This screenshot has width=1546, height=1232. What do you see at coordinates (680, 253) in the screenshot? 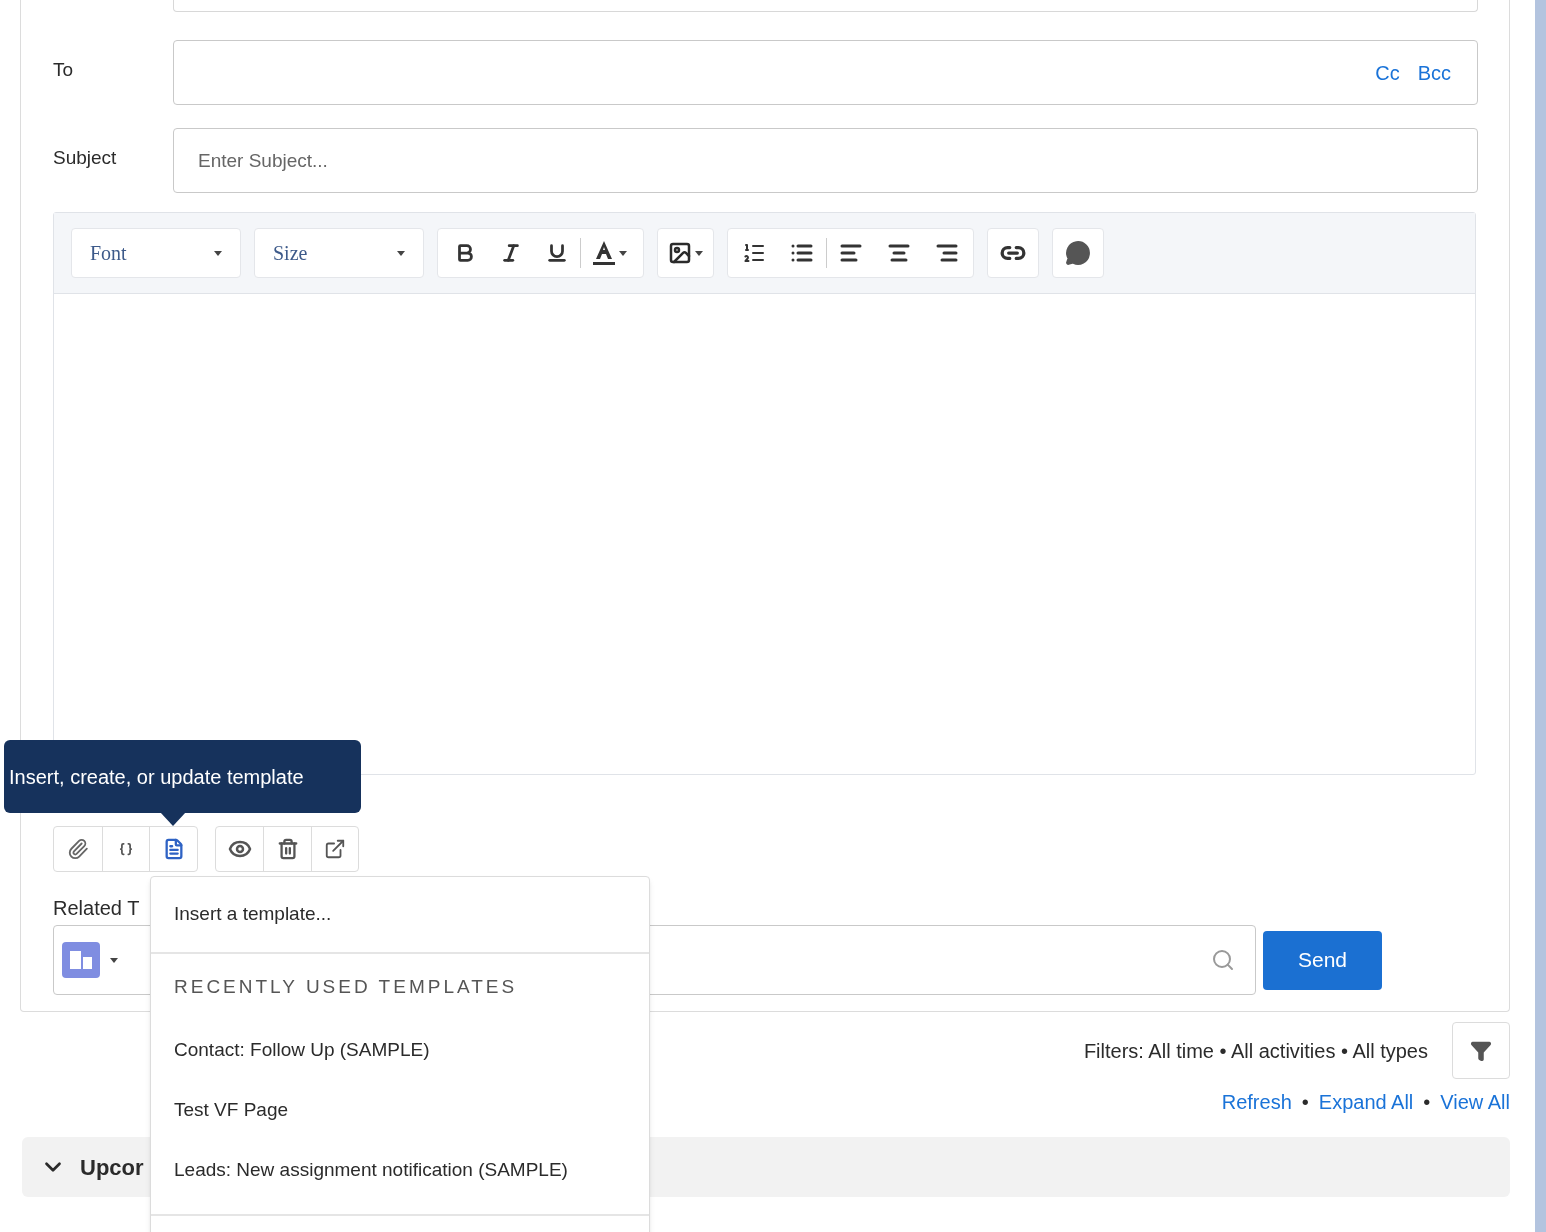
I see `image-icon` at bounding box center [680, 253].